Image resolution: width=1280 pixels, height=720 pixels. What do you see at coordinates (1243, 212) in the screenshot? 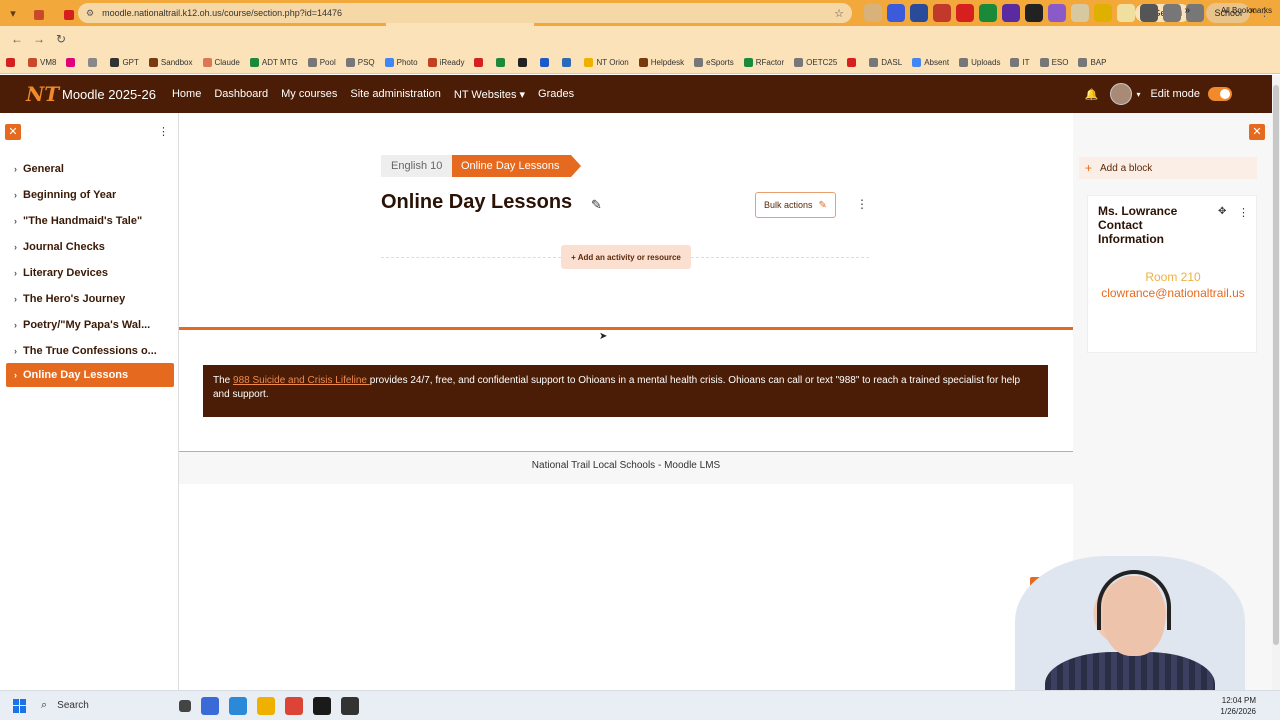
I see `block-menu-icon: ⋮` at bounding box center [1243, 212].